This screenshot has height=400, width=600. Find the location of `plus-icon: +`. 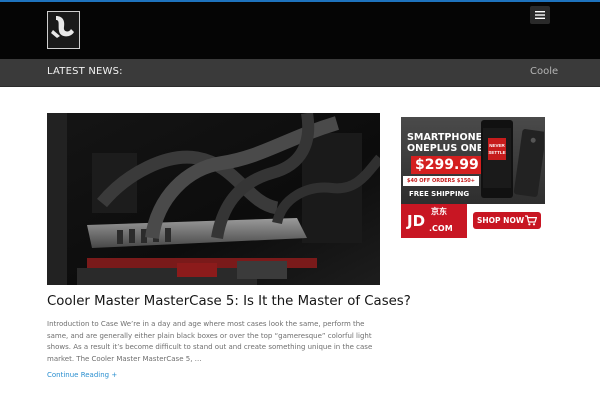

plus-icon: + is located at coordinates (114, 375).